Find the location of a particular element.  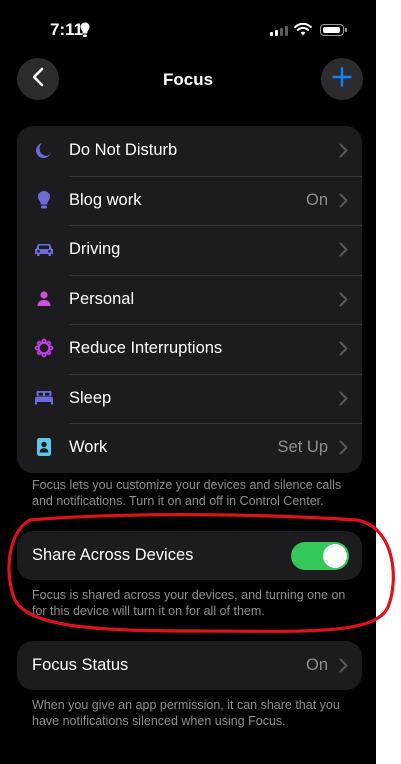

share-across-devices-row: Share Across Devices is located at coordinates (189, 555).